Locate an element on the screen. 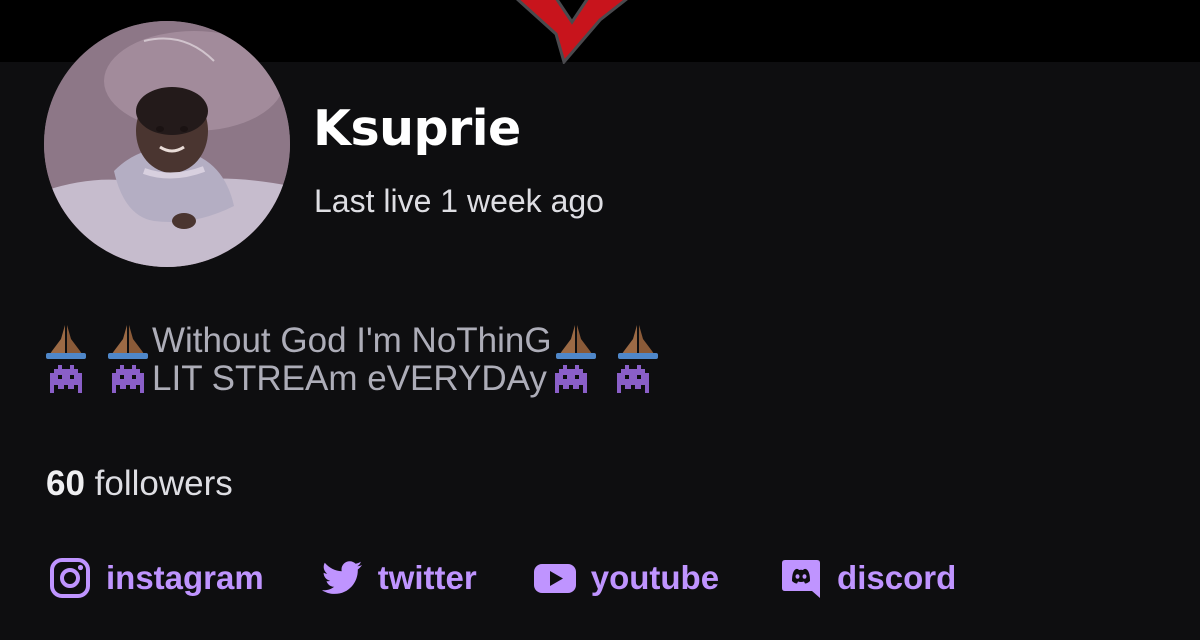  instagram-link: instagram is located at coordinates (156, 578).